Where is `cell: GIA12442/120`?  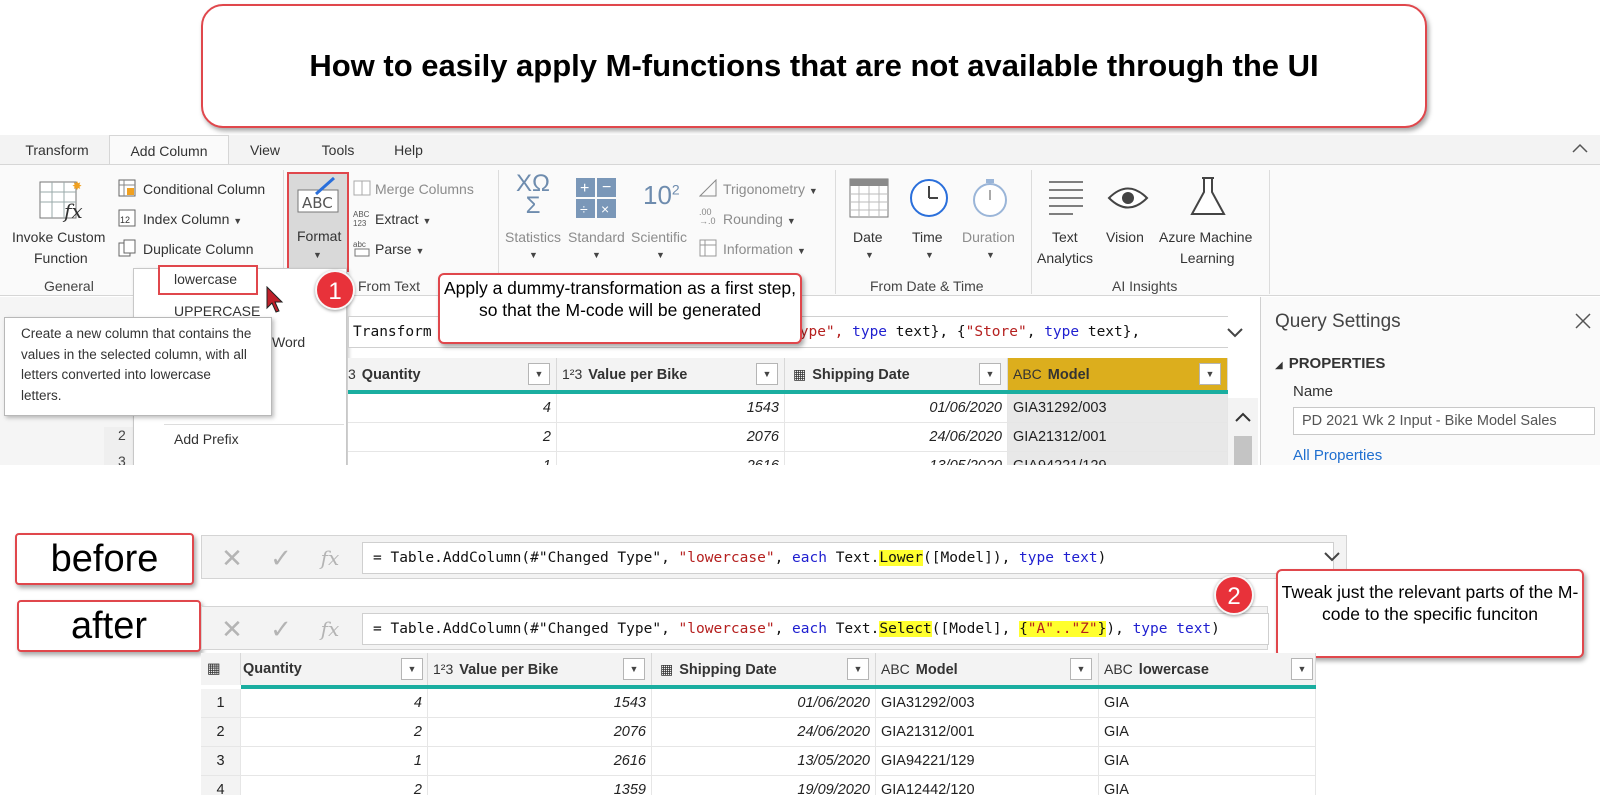 cell: GIA12442/120 is located at coordinates (987, 785).